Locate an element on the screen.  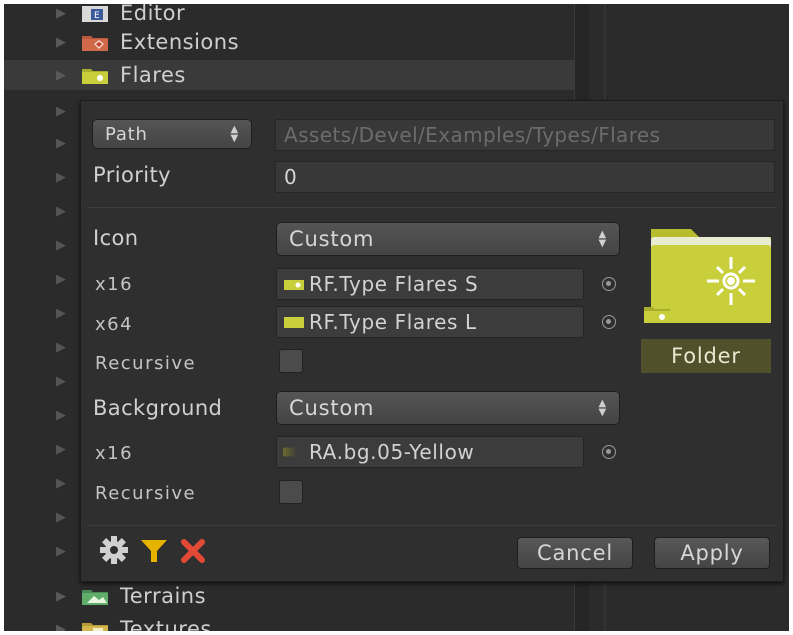
extensions-folder-icon is located at coordinates (95, 43).